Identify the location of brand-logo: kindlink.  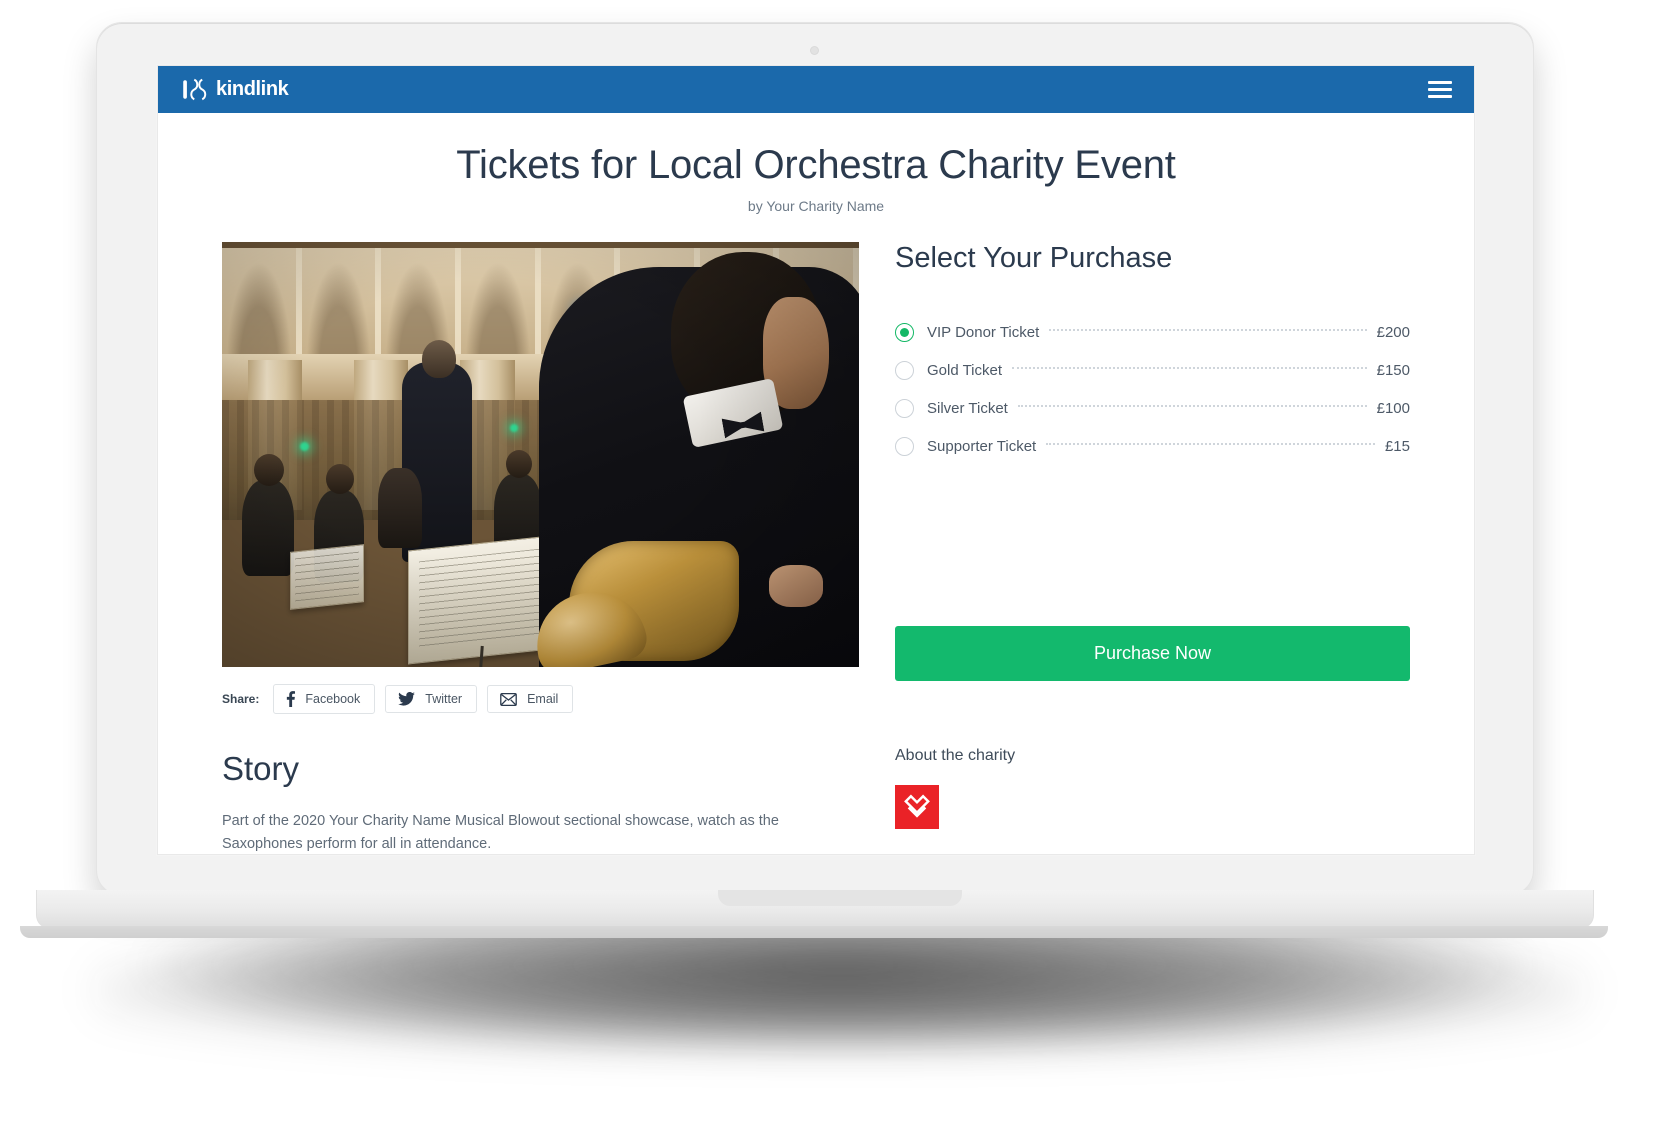
(235, 89).